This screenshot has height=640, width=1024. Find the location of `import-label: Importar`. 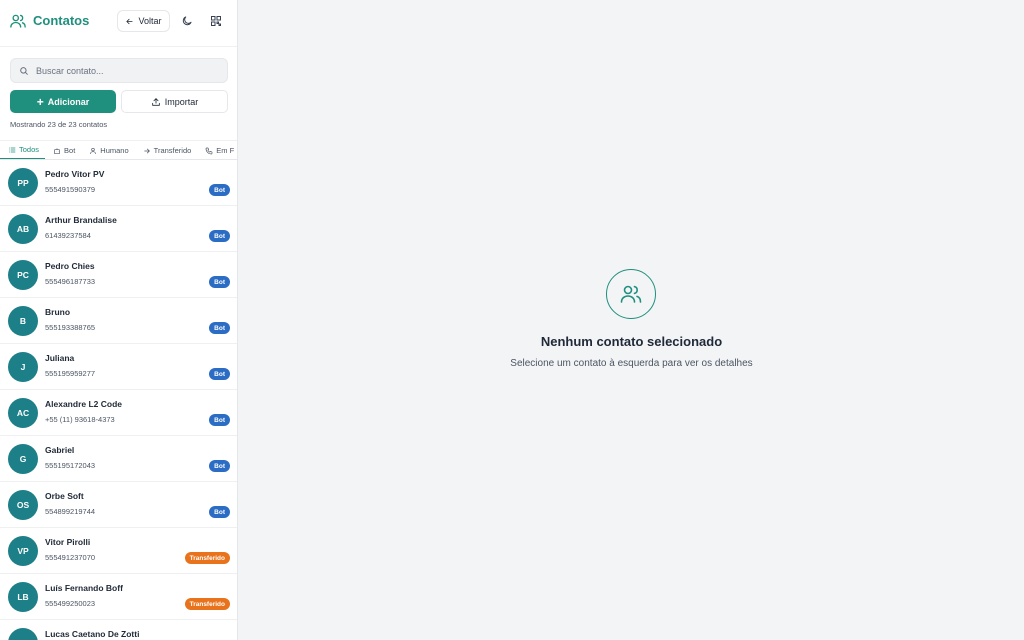

import-label: Importar is located at coordinates (181, 101).